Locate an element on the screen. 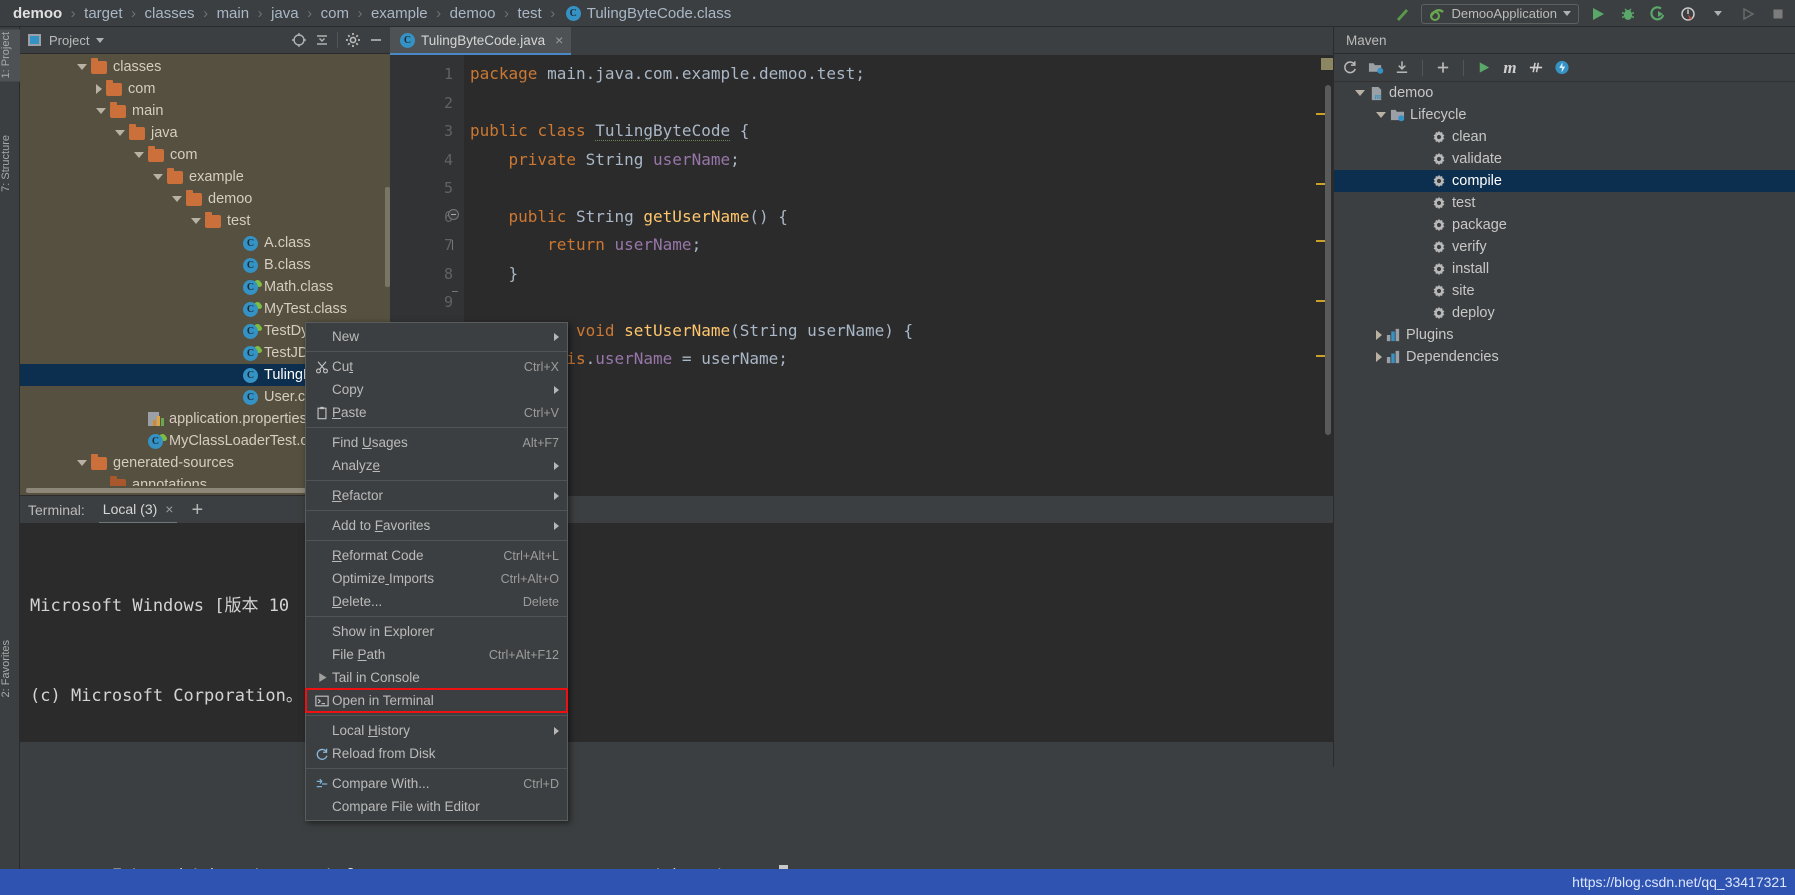  locate-icon is located at coordinates (299, 40).